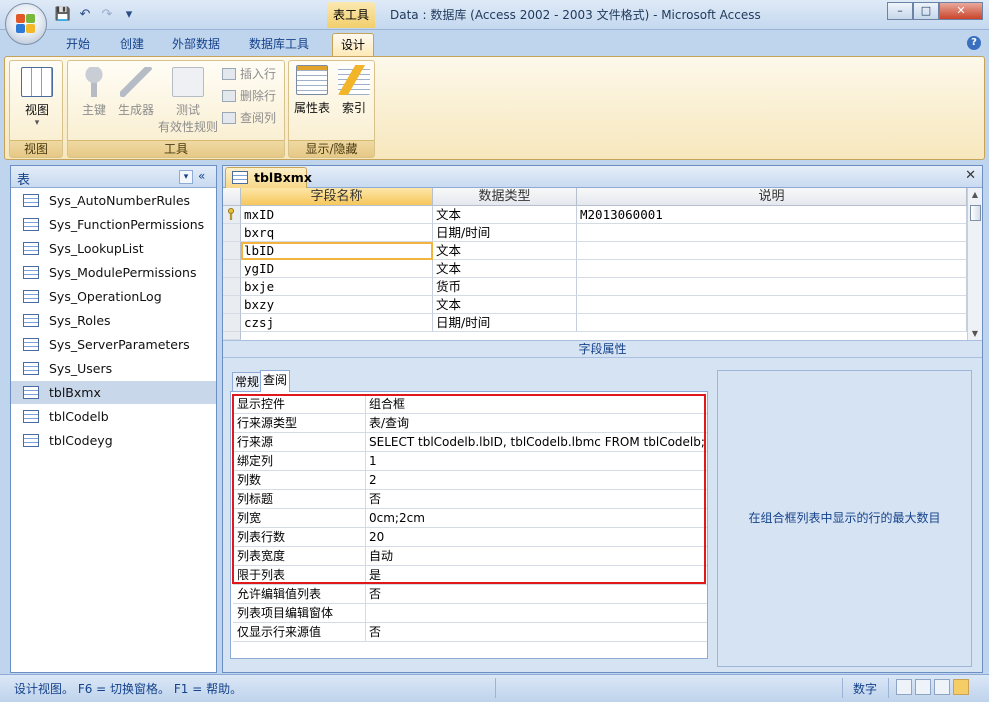  Describe the element at coordinates (249, 74) in the screenshot. I see `insert-row-button: 插入行` at that location.